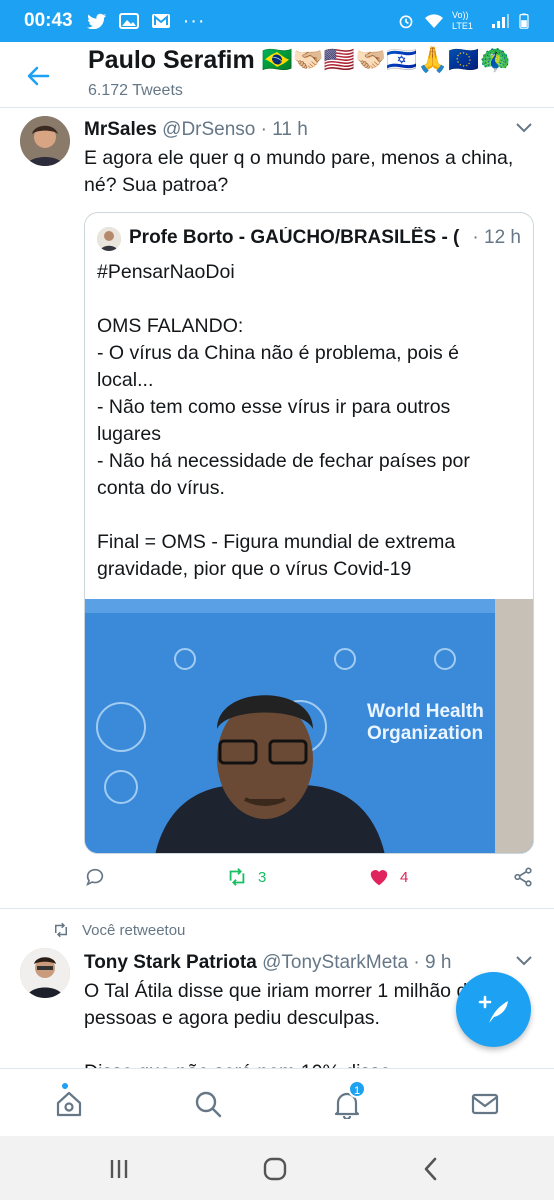 The image size is (554, 1200). Describe the element at coordinates (524, 21) in the screenshot. I see `battery-icon` at that location.